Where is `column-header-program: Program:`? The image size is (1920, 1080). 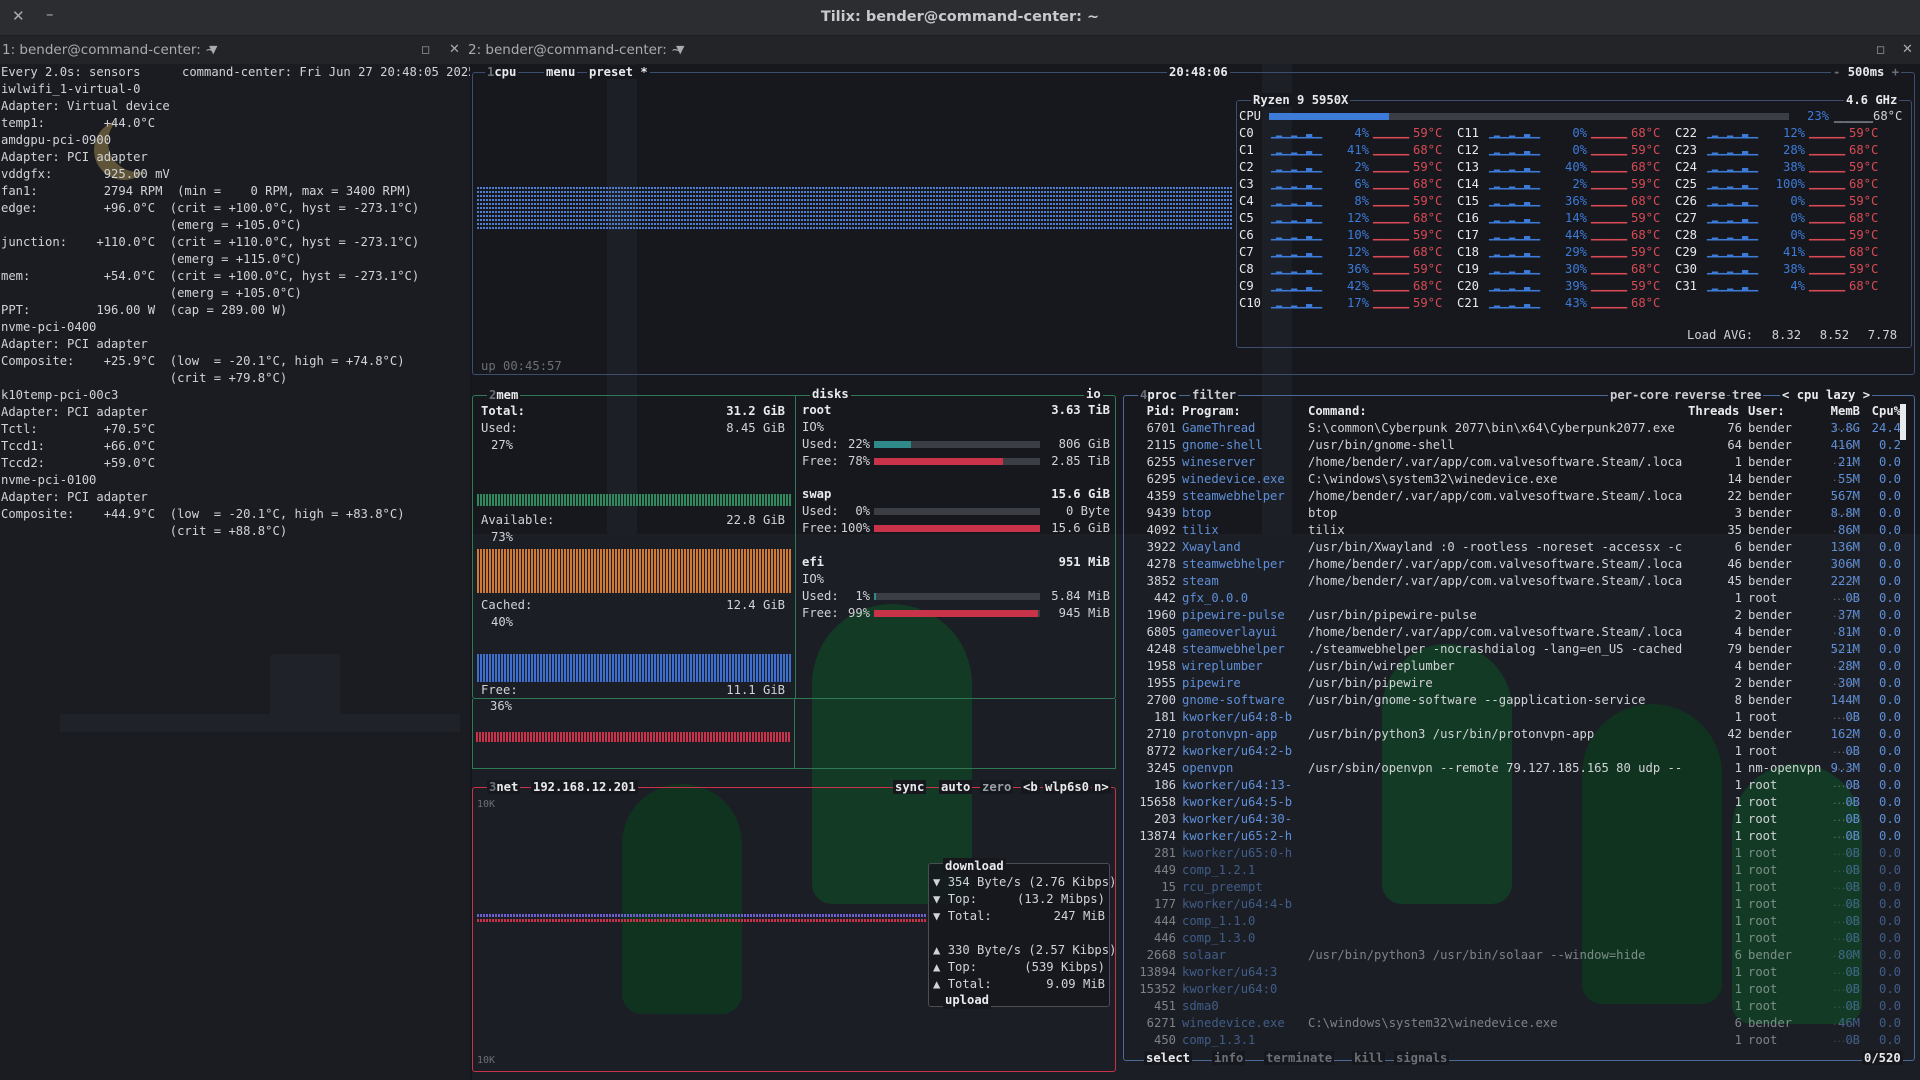 column-header-program: Program: is located at coordinates (1237, 411).